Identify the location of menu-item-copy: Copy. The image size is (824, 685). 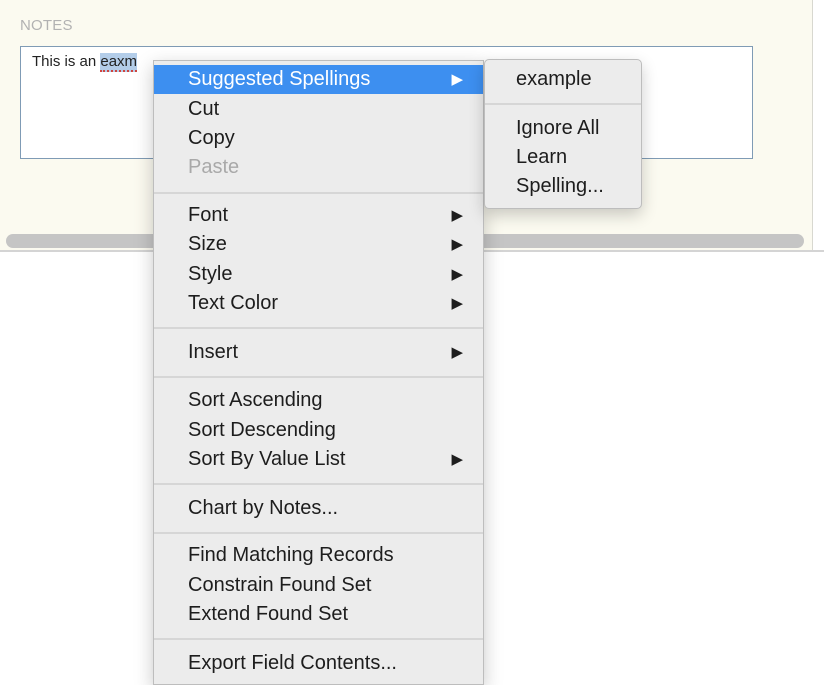
(318, 138).